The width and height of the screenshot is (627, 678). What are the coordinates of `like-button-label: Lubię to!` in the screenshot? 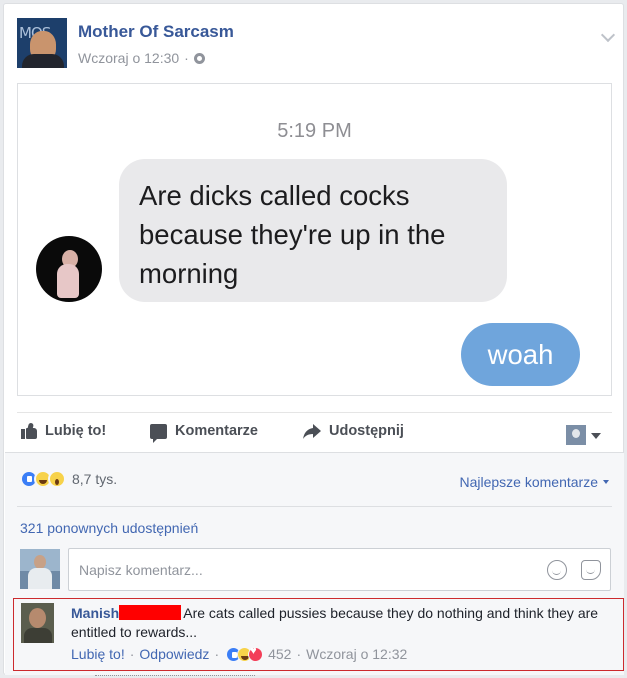 It's located at (76, 431).